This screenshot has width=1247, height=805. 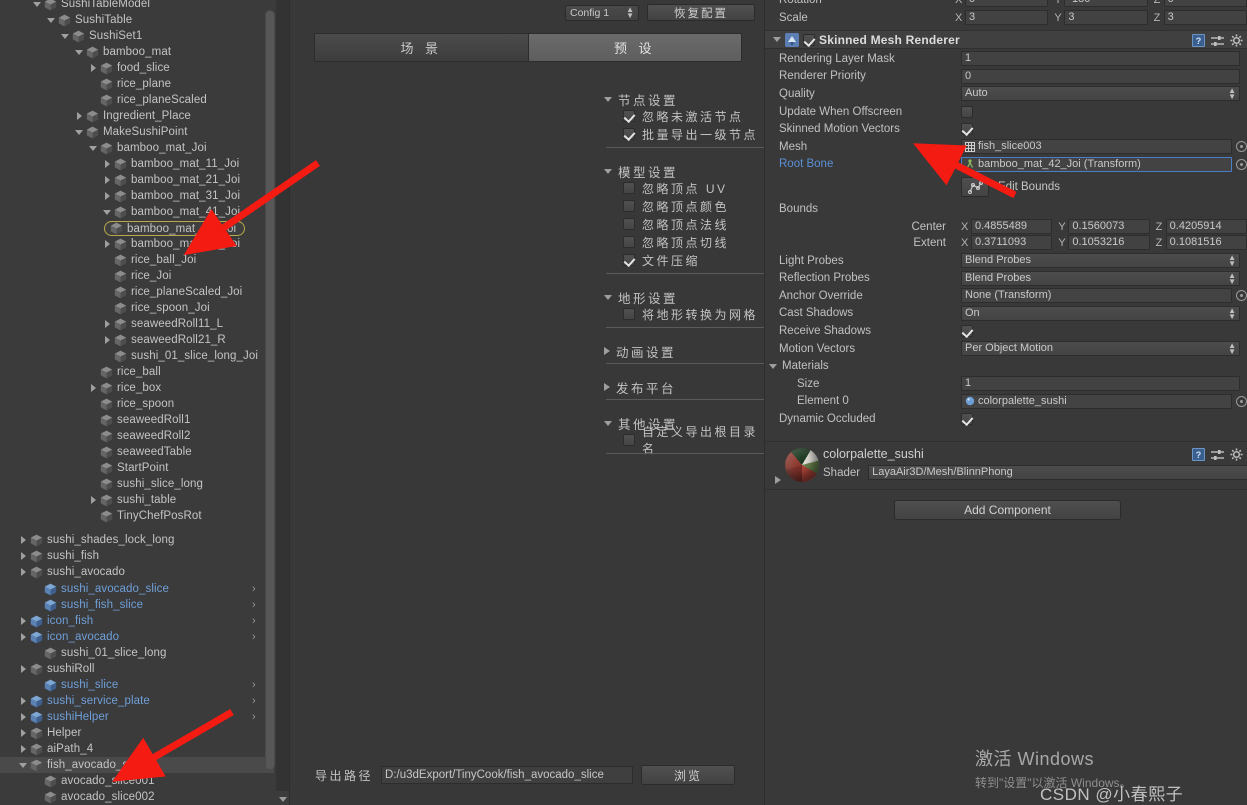 I want to click on export-path-input: D:/u3dExport/TinyCook/fish_avocado_slice, so click(x=507, y=775).